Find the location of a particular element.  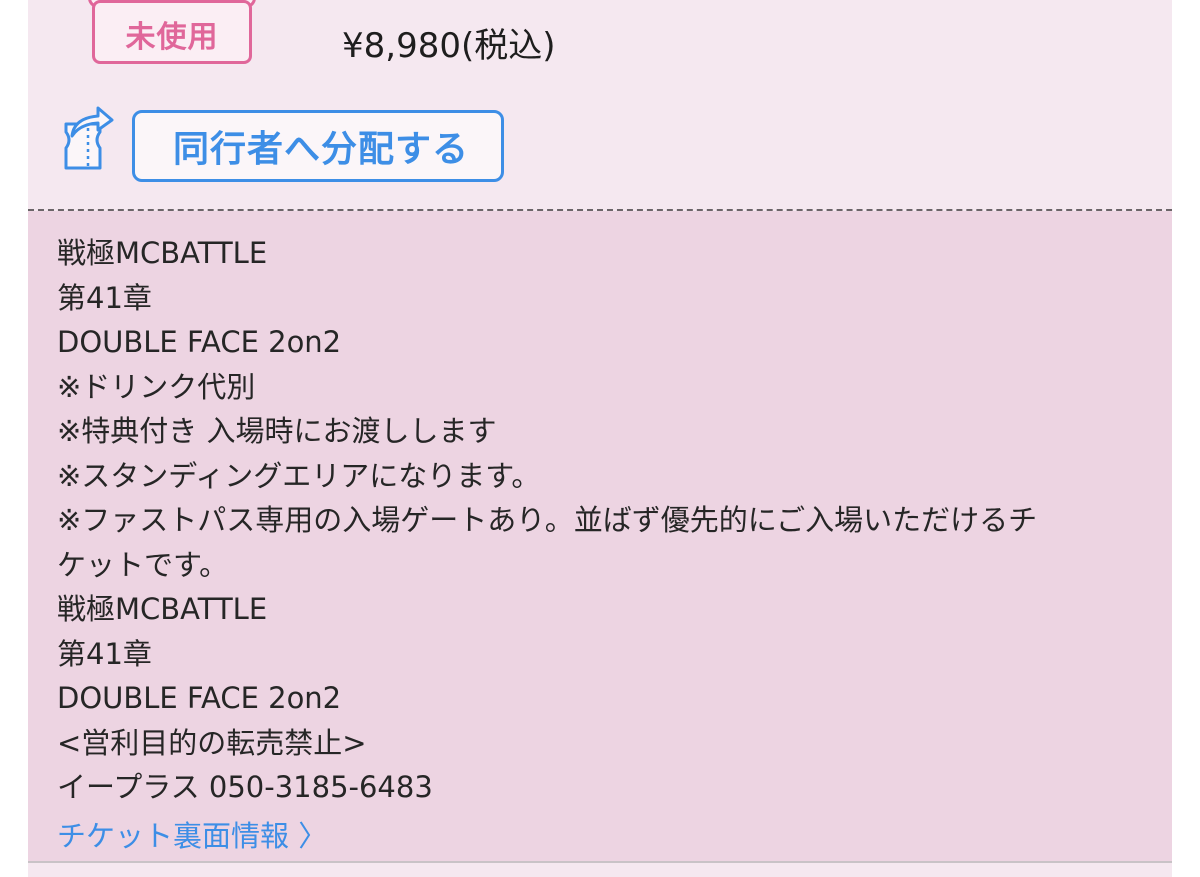

card-footer-strip is located at coordinates (600, 870).